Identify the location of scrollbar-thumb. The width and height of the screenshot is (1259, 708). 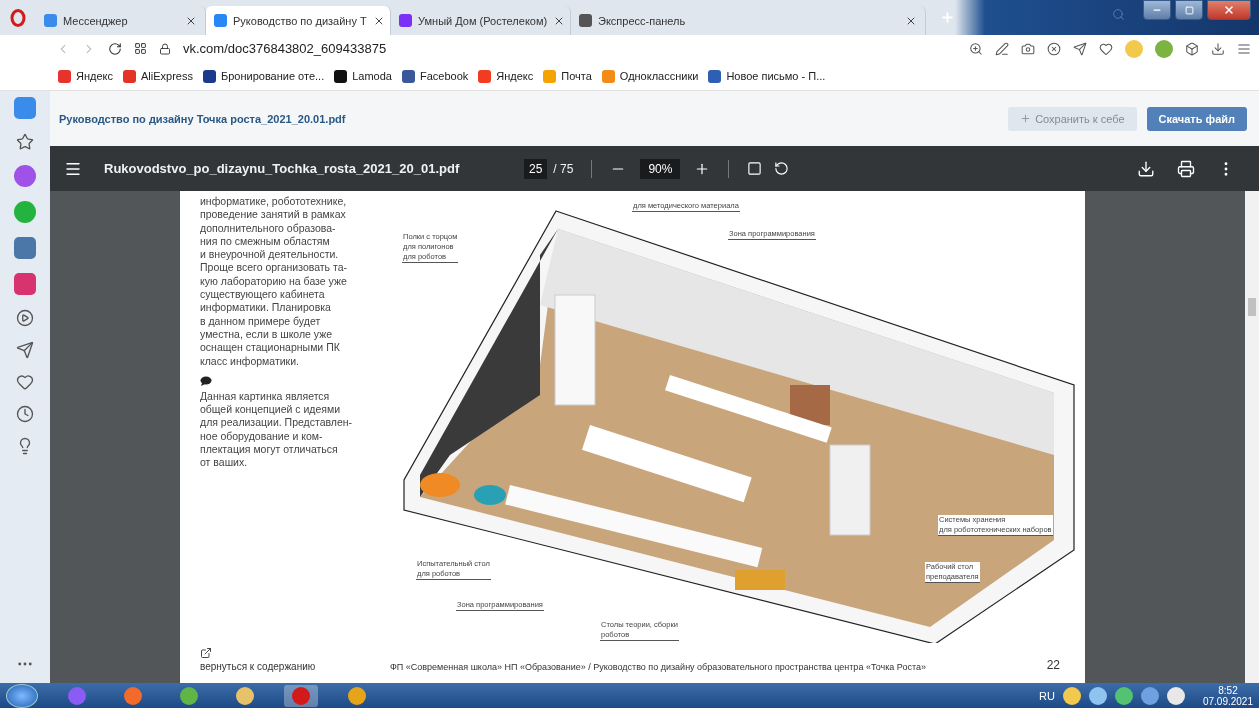
(1252, 307).